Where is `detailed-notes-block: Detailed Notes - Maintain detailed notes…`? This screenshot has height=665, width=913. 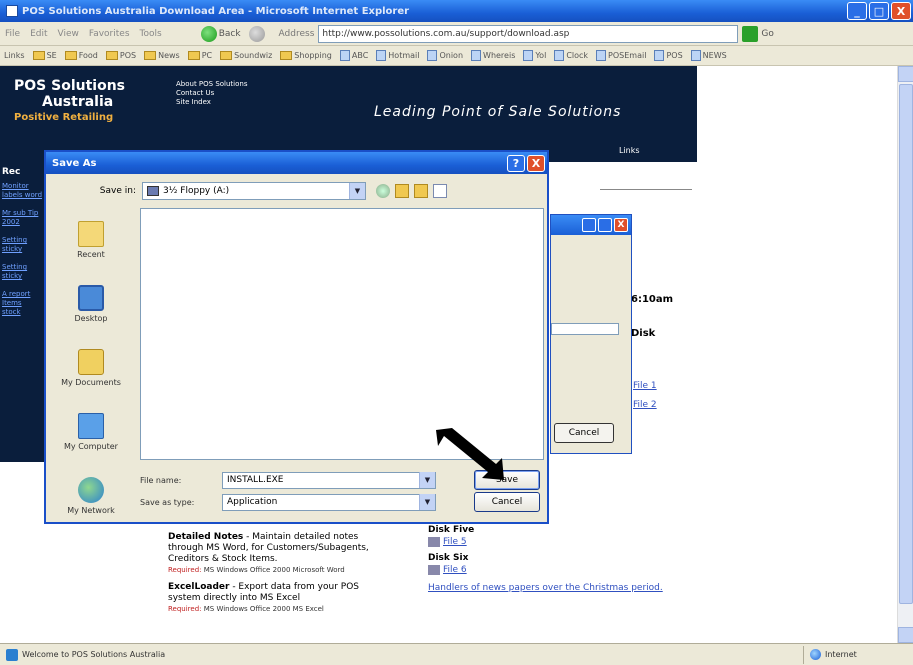
detailed-notes-block: Detailed Notes - Maintain detailed notes… is located at coordinates (273, 554).